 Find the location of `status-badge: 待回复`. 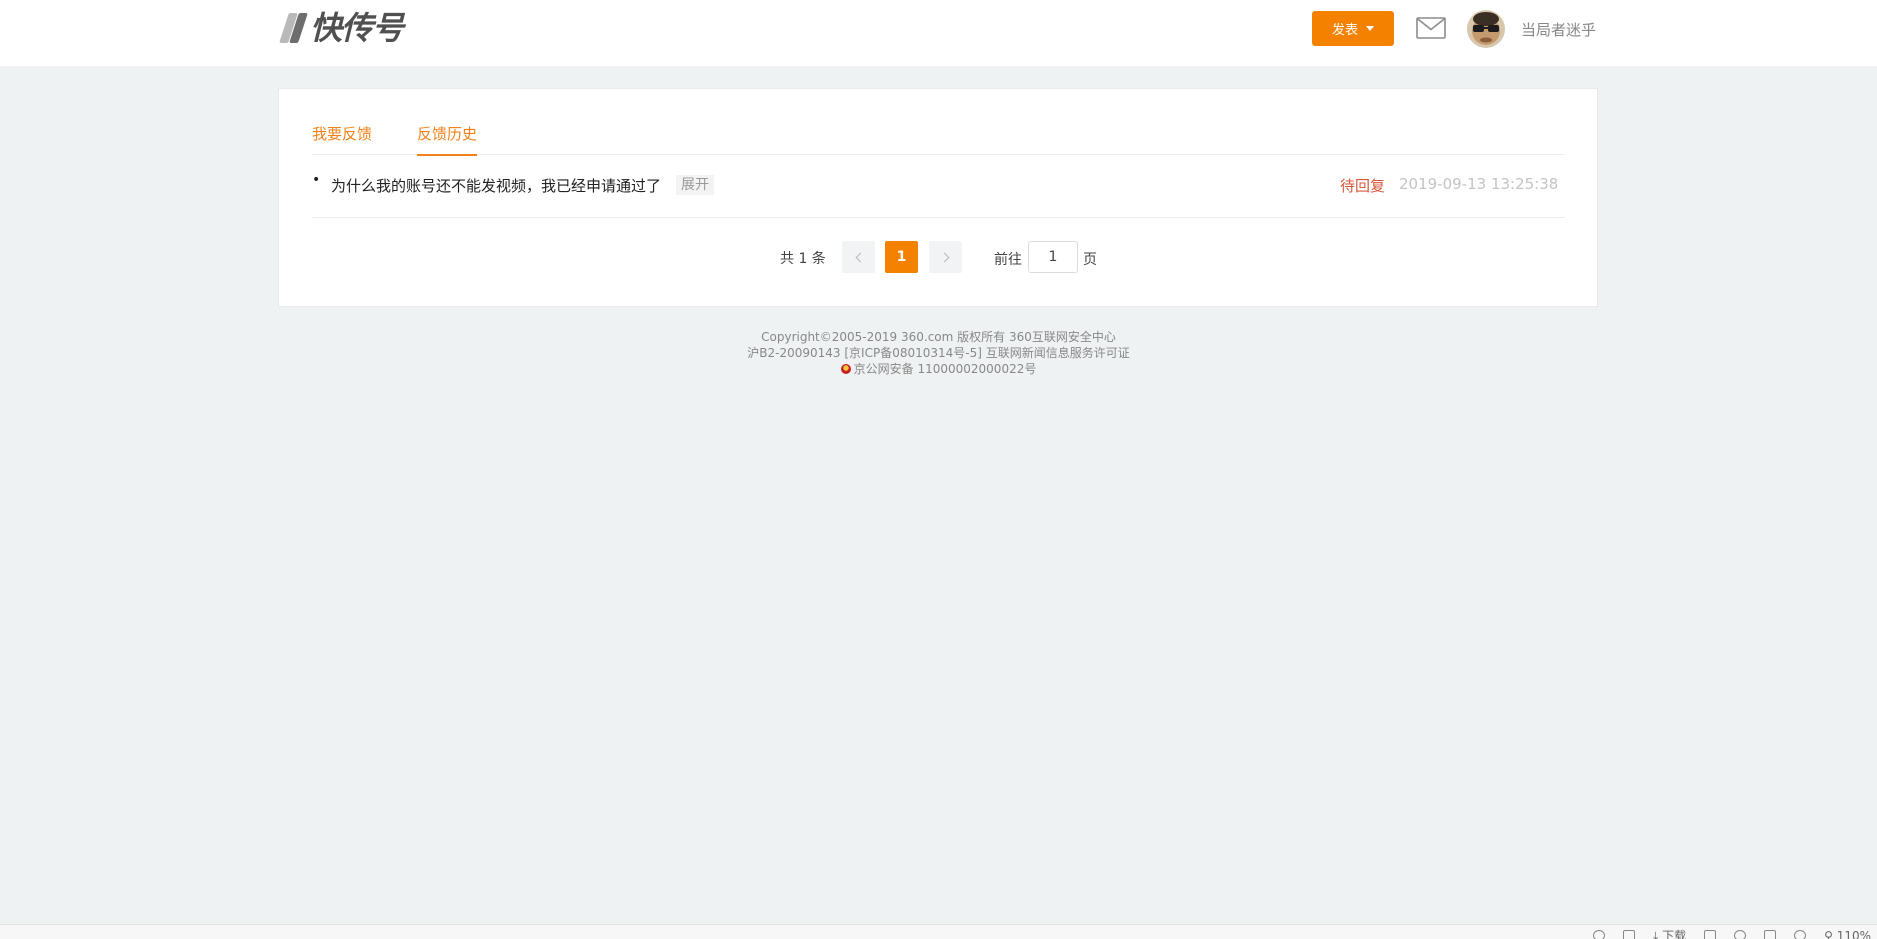

status-badge: 待回复 is located at coordinates (1363, 186).